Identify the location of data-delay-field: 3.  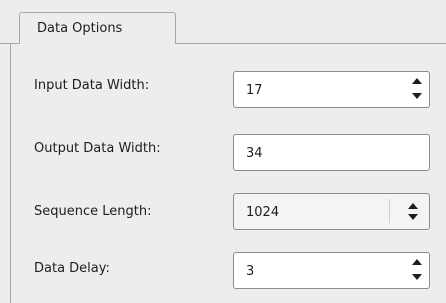
(331, 270).